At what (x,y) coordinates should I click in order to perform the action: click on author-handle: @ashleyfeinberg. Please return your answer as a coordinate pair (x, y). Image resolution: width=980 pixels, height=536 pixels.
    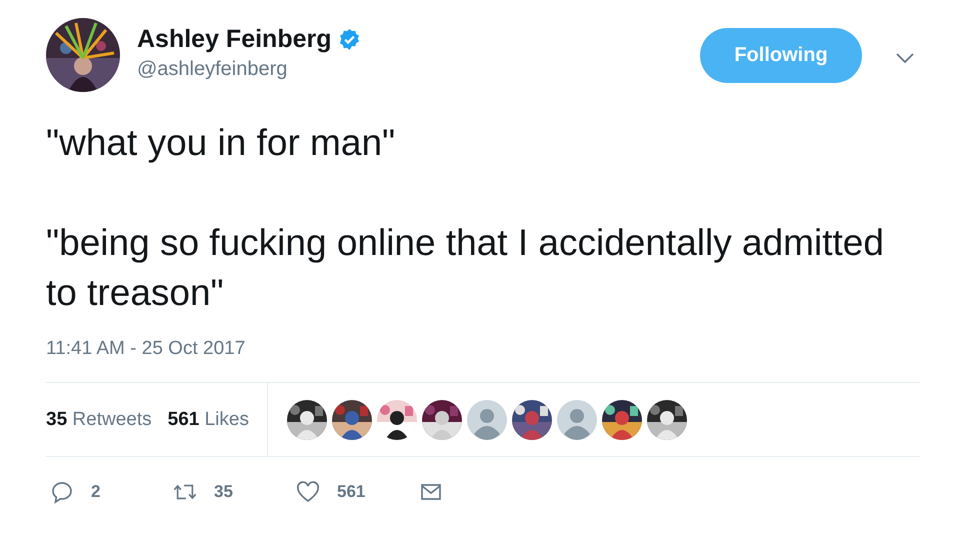
    Looking at the image, I should click on (418, 69).